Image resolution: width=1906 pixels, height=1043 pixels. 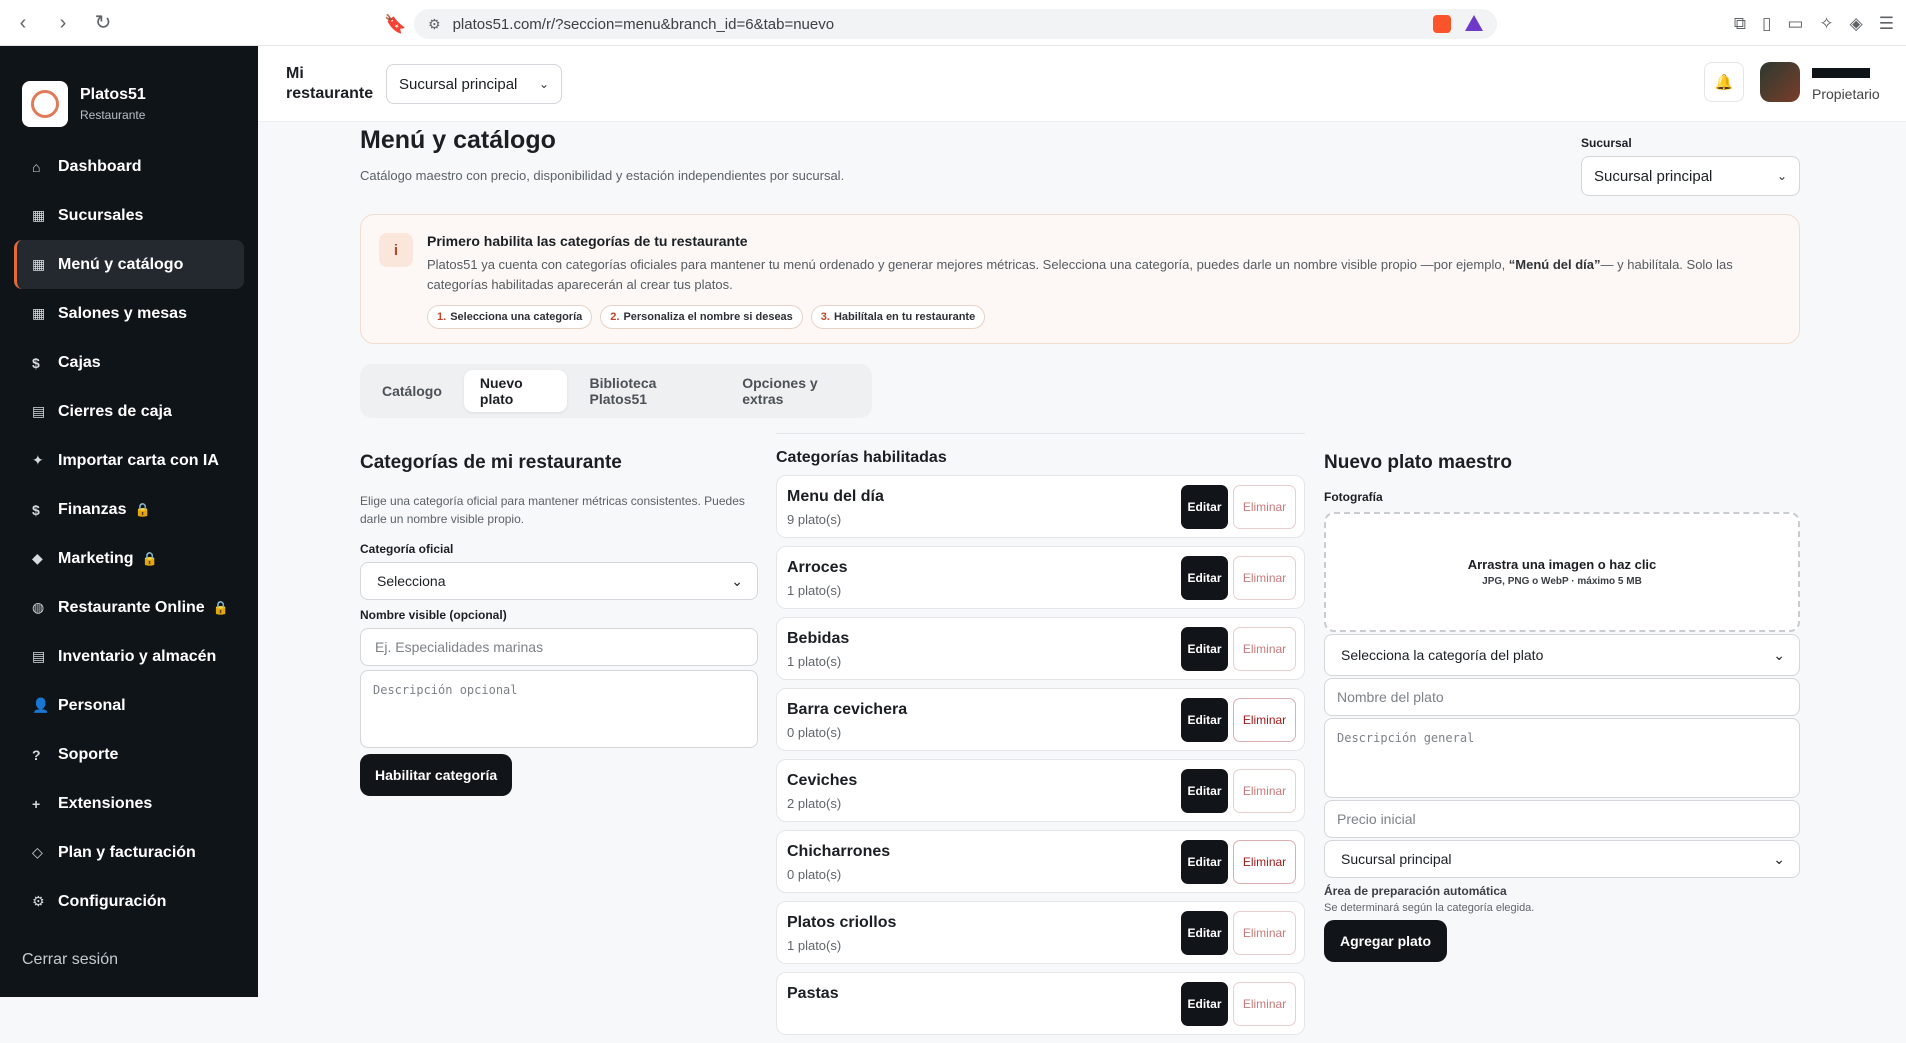 I want to click on category-count: 1 plato(s), so click(x=814, y=945).